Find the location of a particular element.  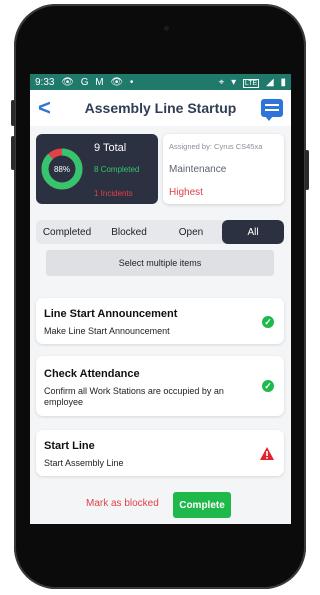

back-arrow-icon: < is located at coordinates (49, 108).